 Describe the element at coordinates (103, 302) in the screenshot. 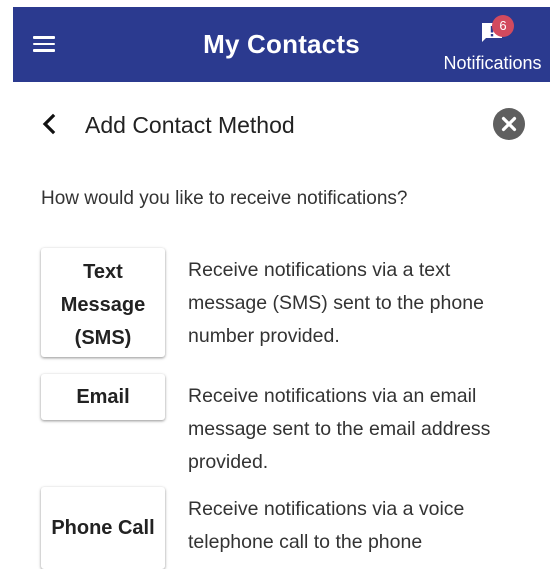

I see `text-message-button: Text Message (SMS)` at that location.